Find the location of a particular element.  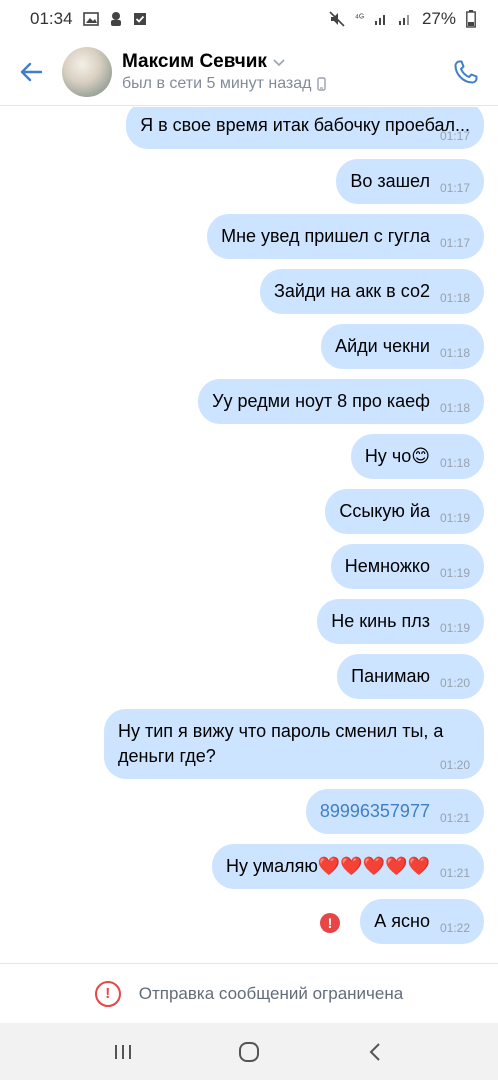

message-bubble: Ну чо😊 01:18 is located at coordinates (417, 456).